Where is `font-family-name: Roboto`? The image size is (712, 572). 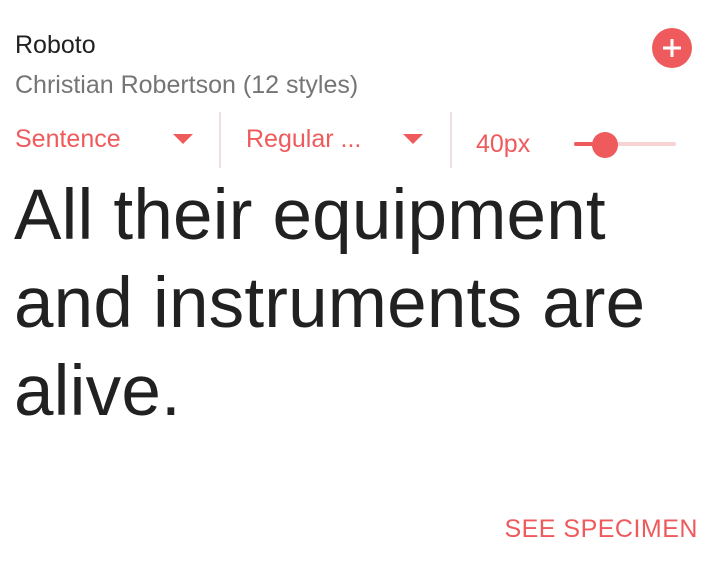
font-family-name: Roboto is located at coordinates (55, 45).